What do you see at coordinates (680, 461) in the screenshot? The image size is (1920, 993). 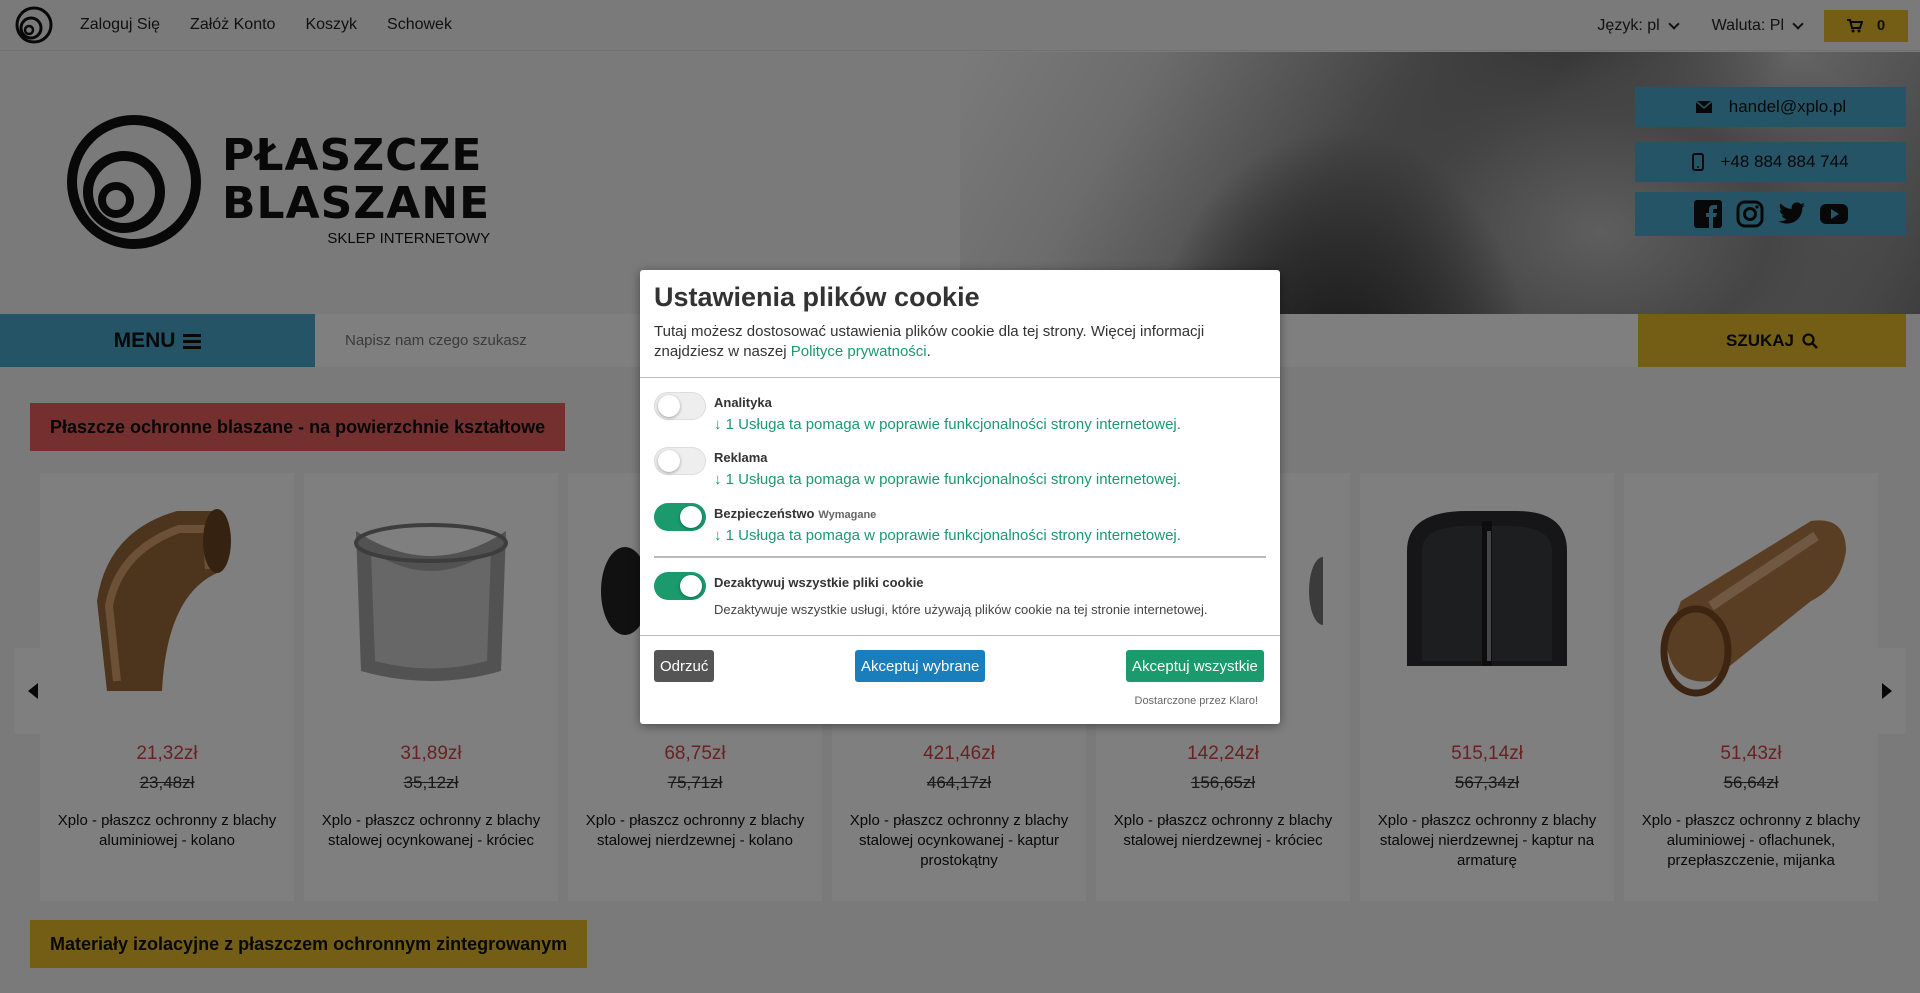 I see `advertising-toggle` at bounding box center [680, 461].